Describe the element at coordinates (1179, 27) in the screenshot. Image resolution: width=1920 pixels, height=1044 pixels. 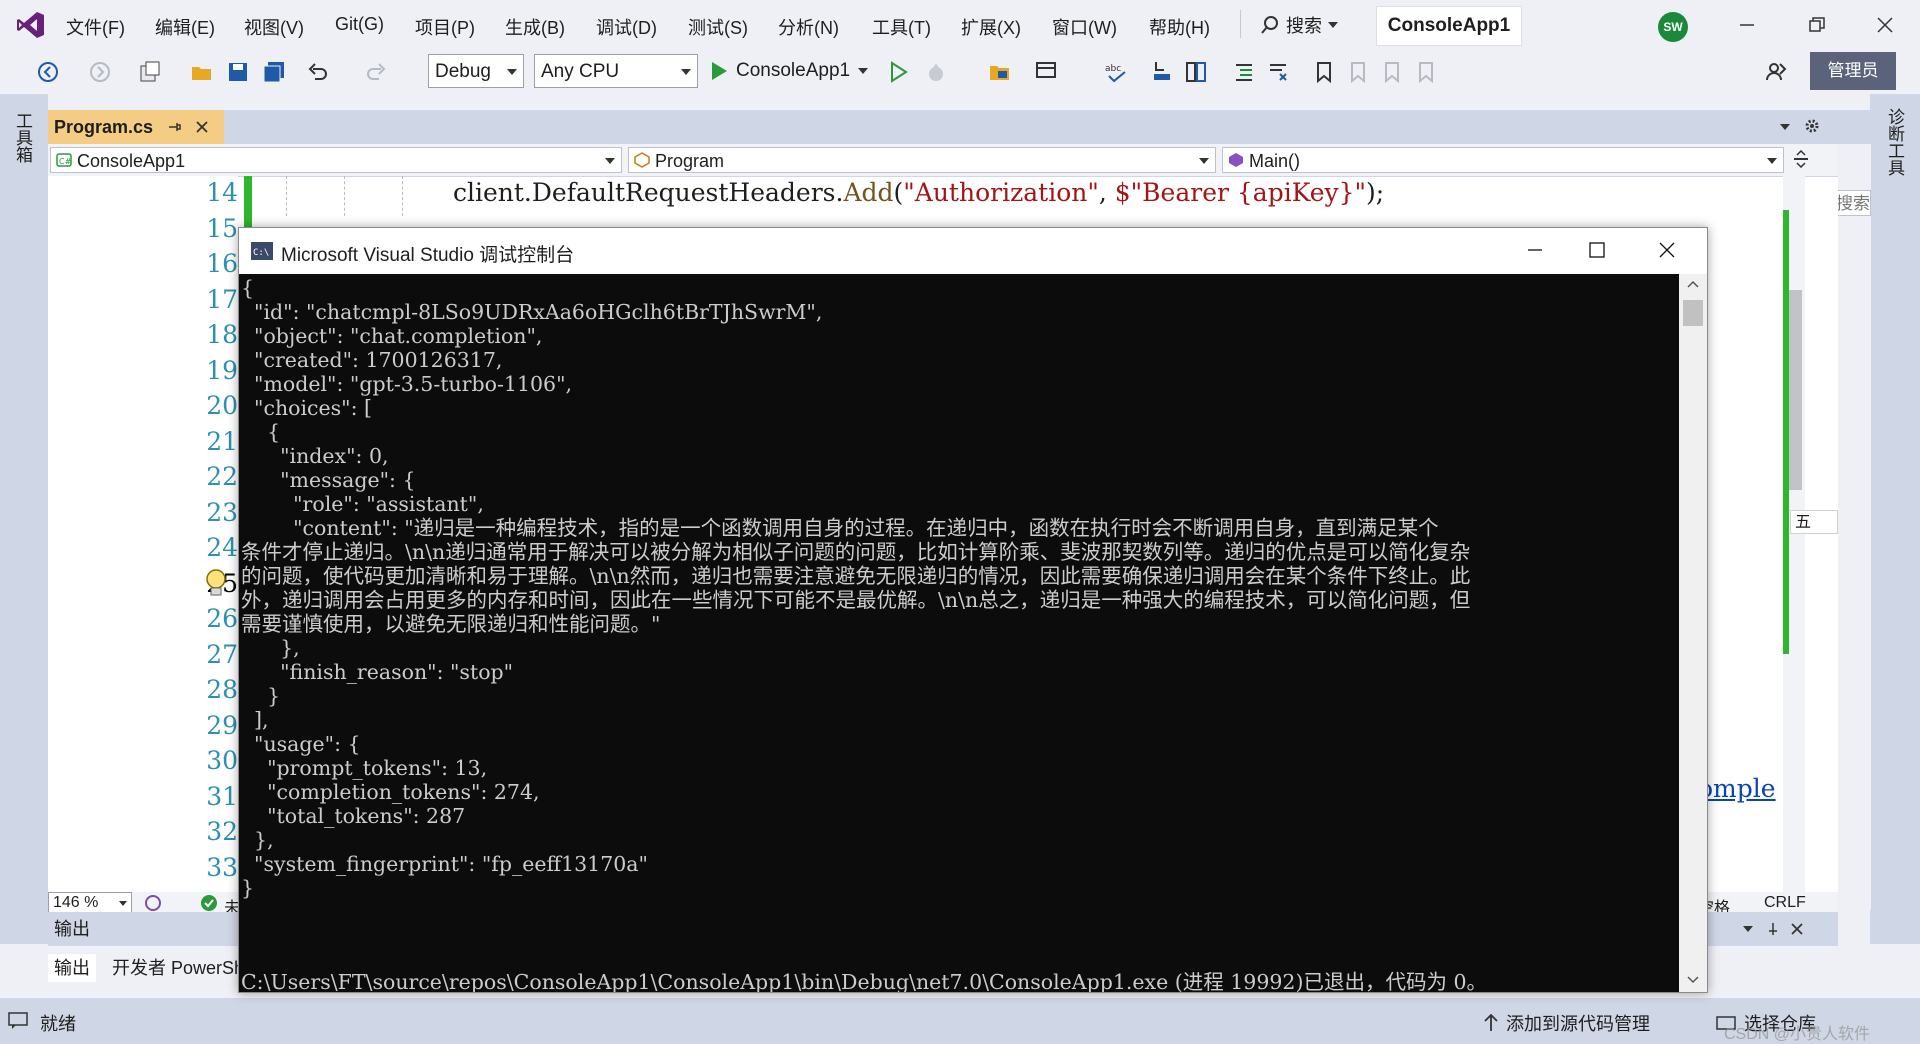
I see `menu-help: 帮助(H)` at that location.